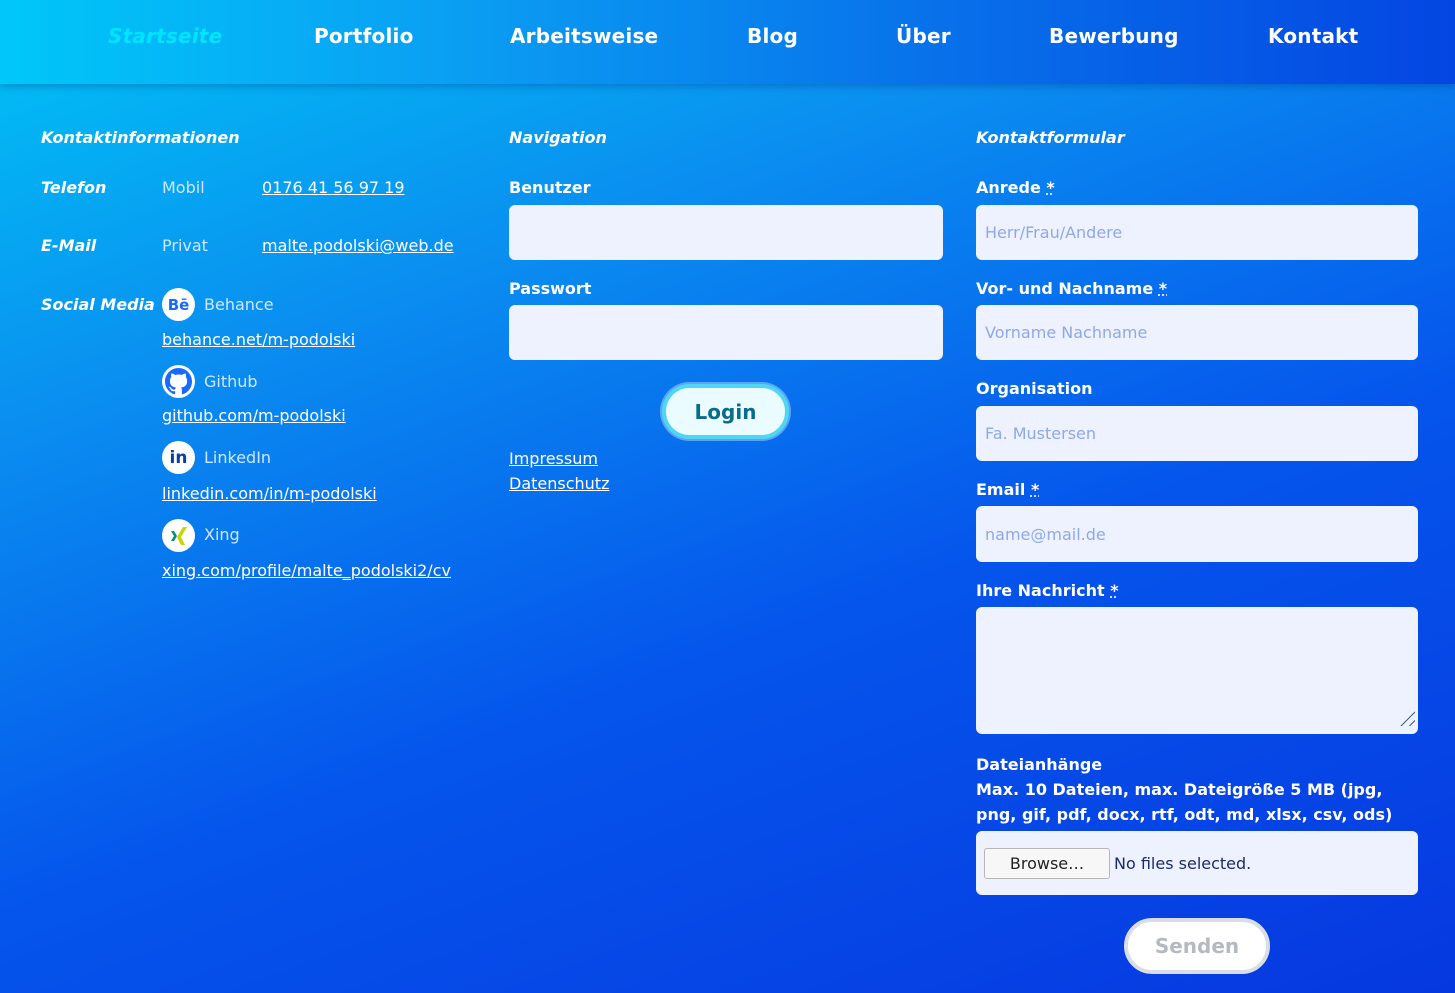 The image size is (1455, 993). What do you see at coordinates (333, 187) in the screenshot?
I see `phone-link: 0176 41 56 97 19` at bounding box center [333, 187].